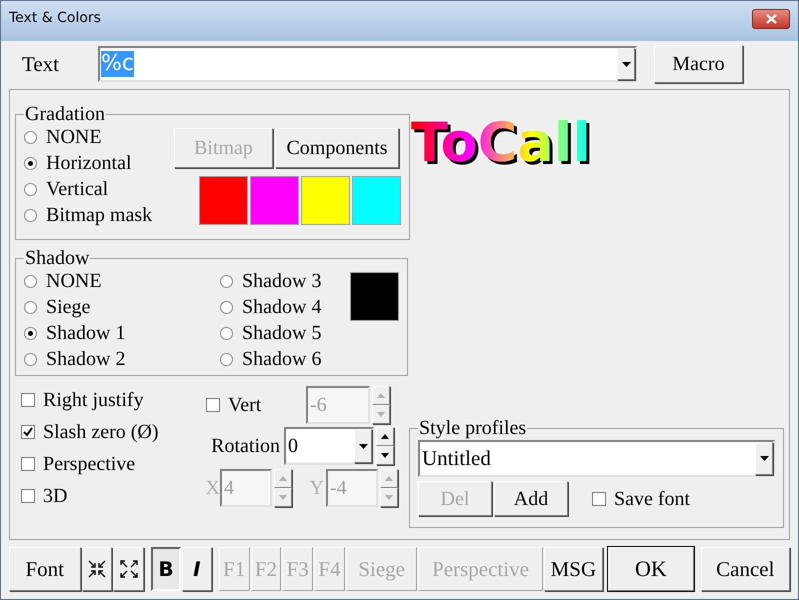 The height and width of the screenshot is (600, 799). Describe the element at coordinates (745, 569) in the screenshot. I see `toolbar-button: Cancel` at that location.